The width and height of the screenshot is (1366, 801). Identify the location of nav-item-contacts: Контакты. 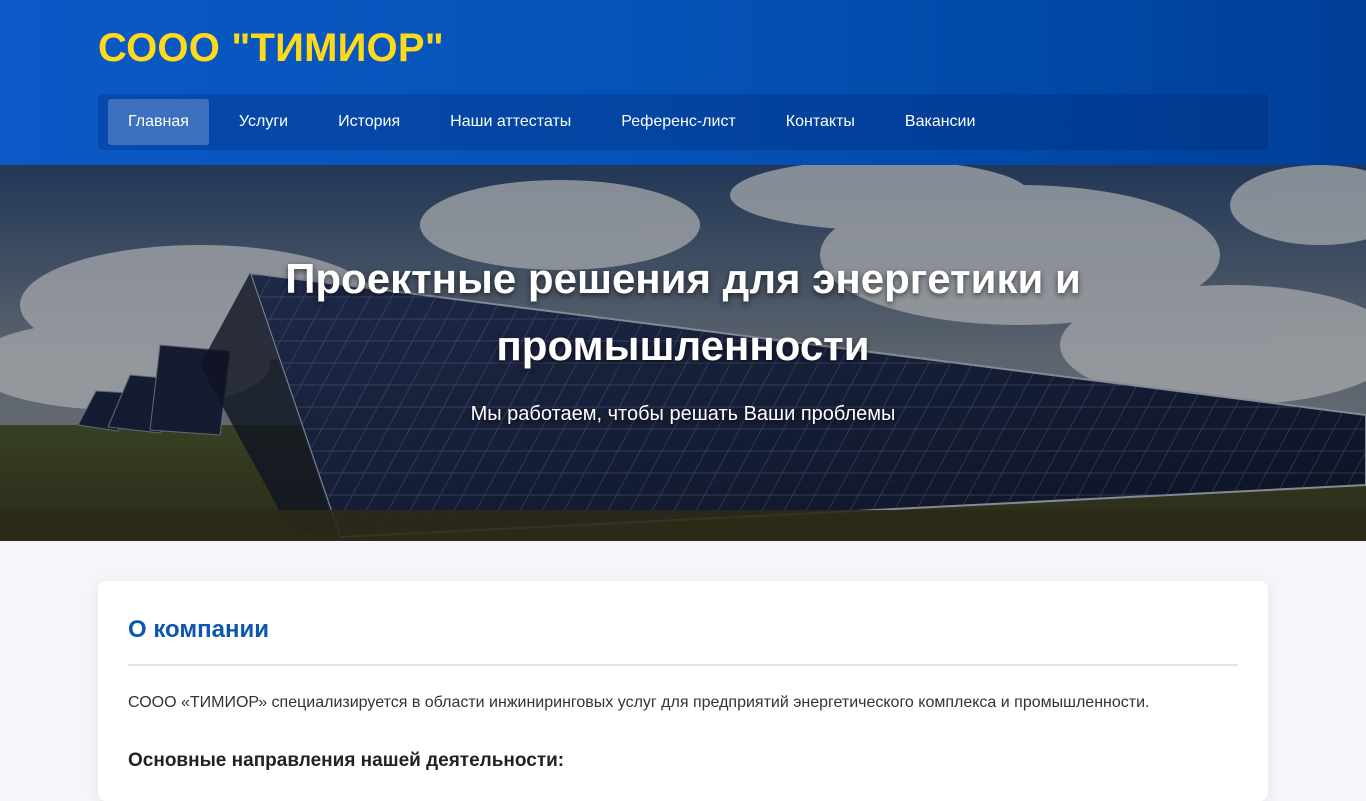
(820, 122).